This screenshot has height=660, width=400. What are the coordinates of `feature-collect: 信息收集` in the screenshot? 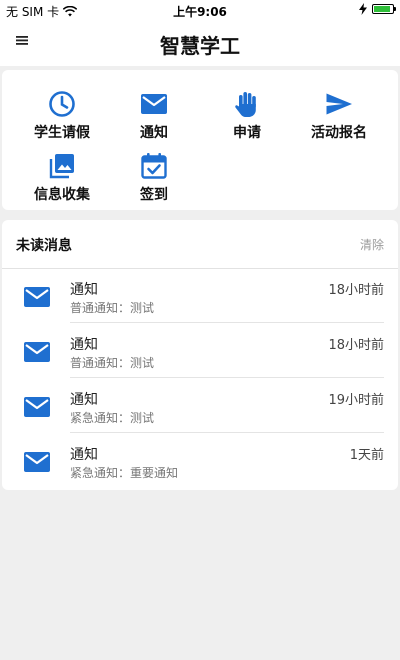 It's located at (62, 171).